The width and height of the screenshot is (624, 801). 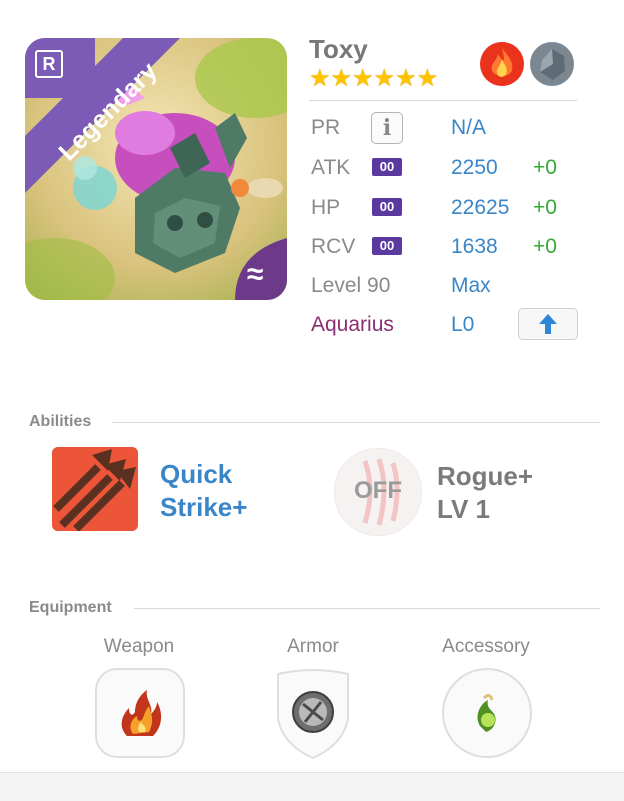 I want to click on rank-r-icon: R, so click(x=49, y=64).